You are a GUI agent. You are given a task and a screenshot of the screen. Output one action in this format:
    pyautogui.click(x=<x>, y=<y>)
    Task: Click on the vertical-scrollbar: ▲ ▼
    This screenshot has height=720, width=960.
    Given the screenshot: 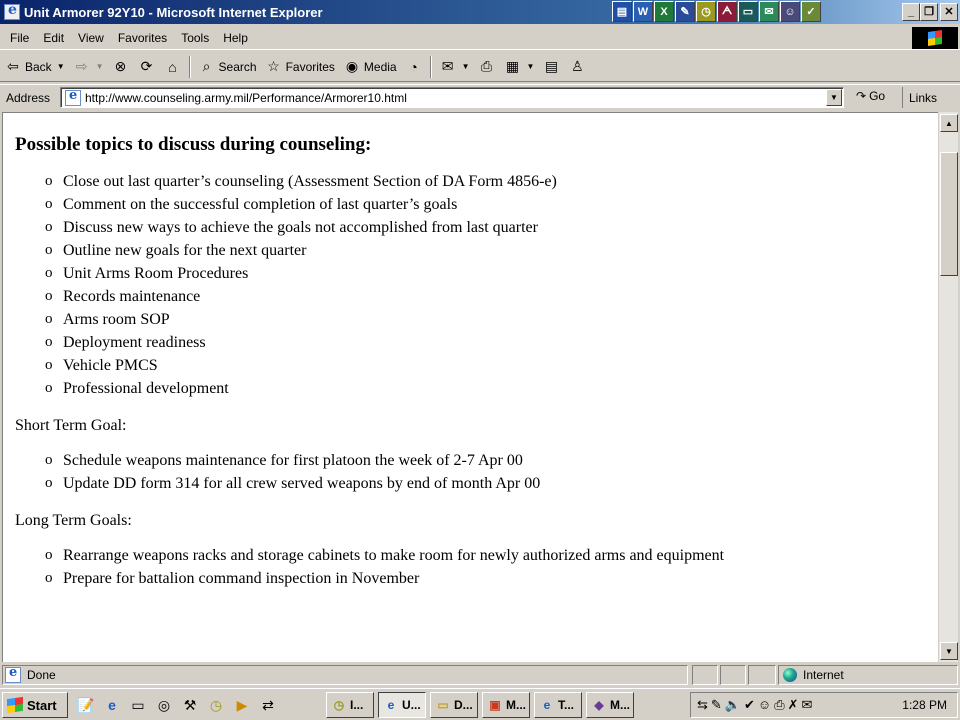 What is the action you would take?
    pyautogui.click(x=948, y=387)
    